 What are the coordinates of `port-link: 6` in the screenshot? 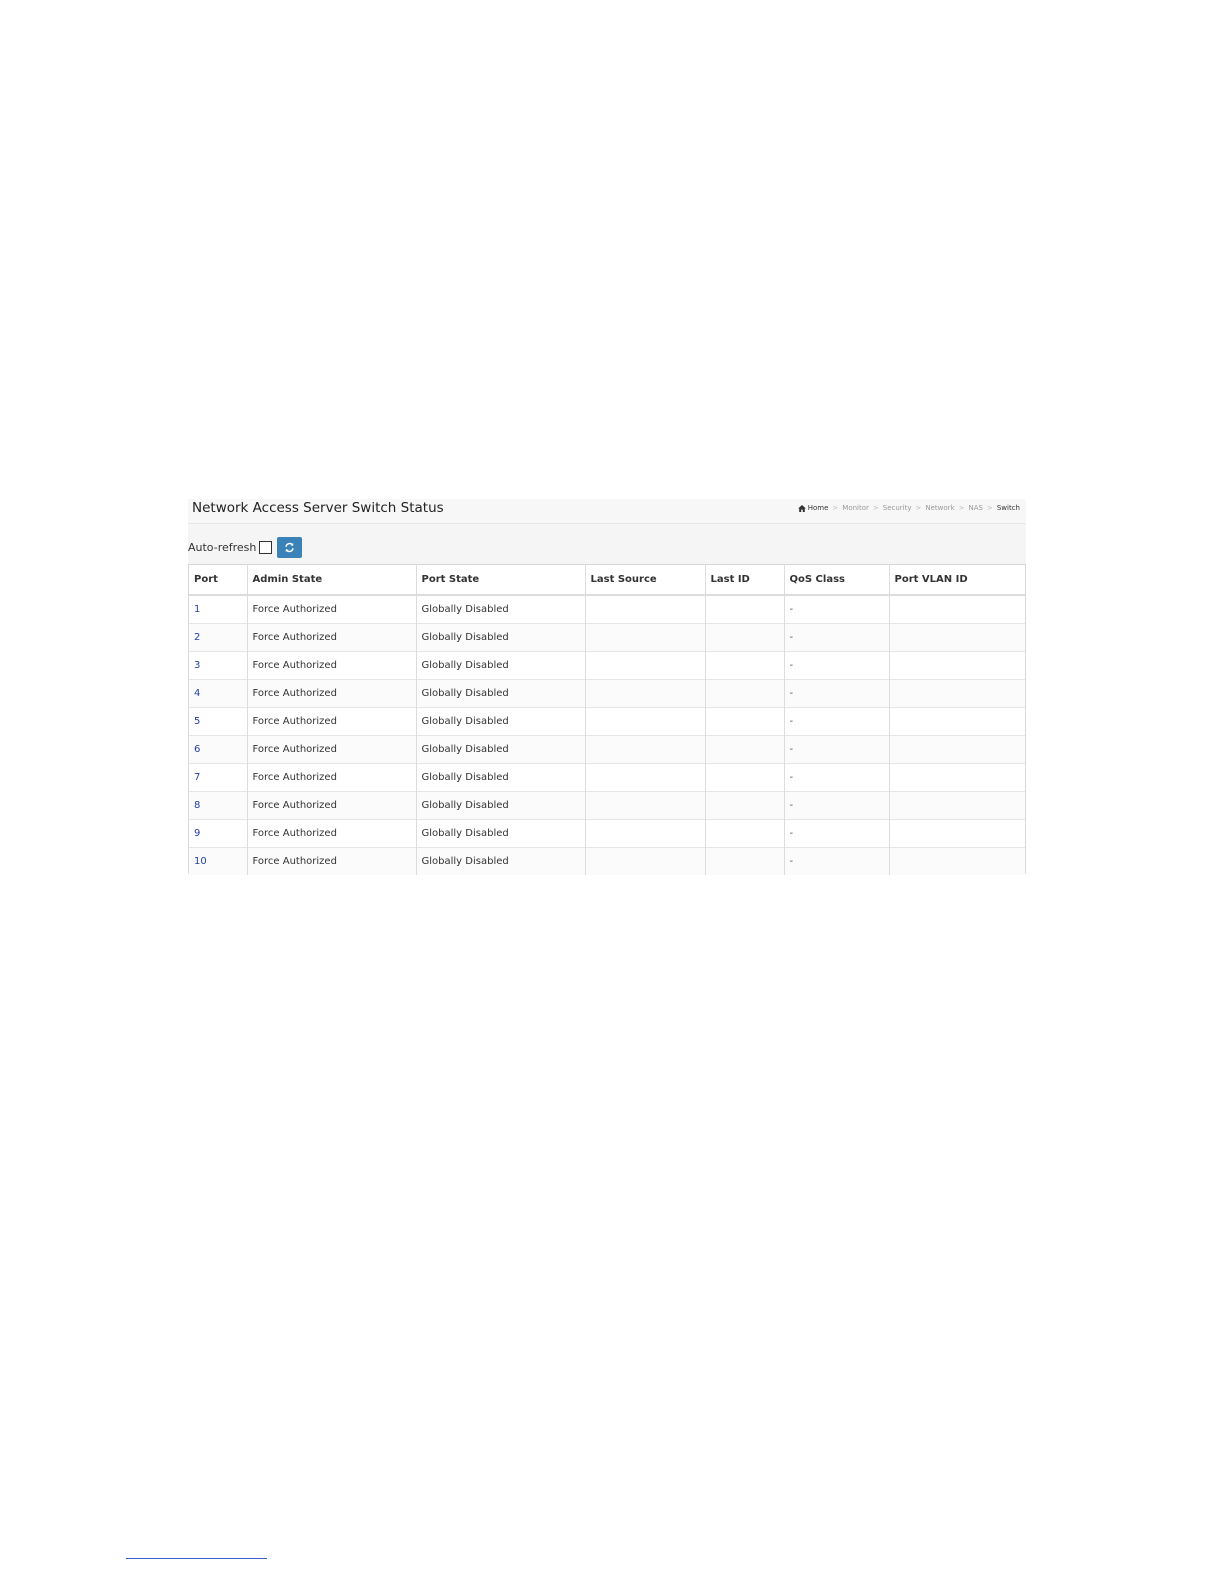 It's located at (197, 749).